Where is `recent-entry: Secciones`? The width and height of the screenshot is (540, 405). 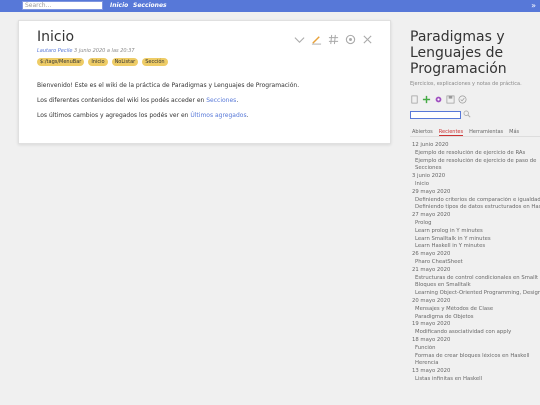
recent-entry: Secciones is located at coordinates (476, 169).